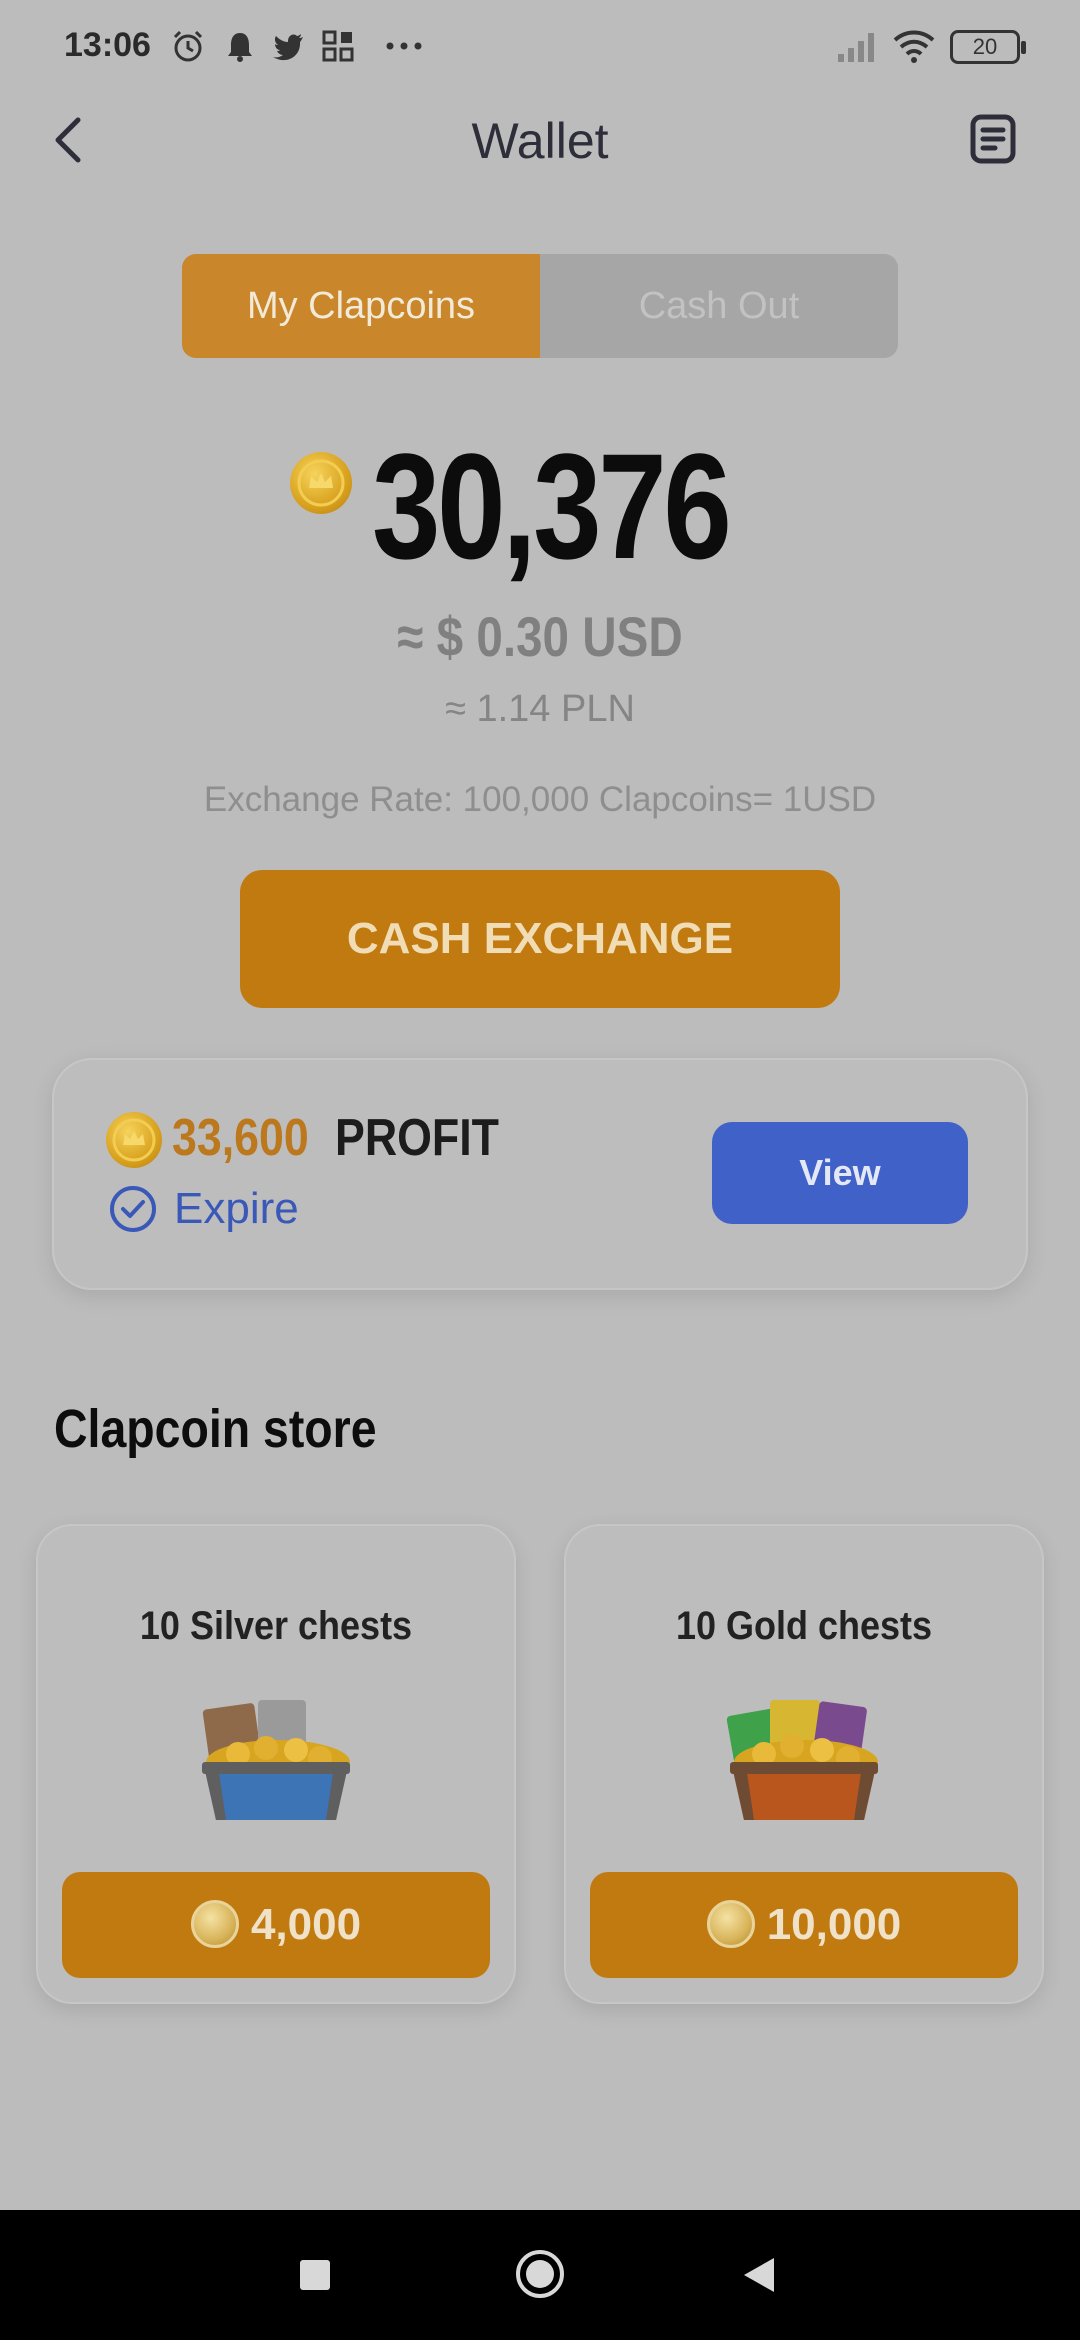 This screenshot has height=2340, width=1080. I want to click on gold-chest-icon, so click(802, 1760).